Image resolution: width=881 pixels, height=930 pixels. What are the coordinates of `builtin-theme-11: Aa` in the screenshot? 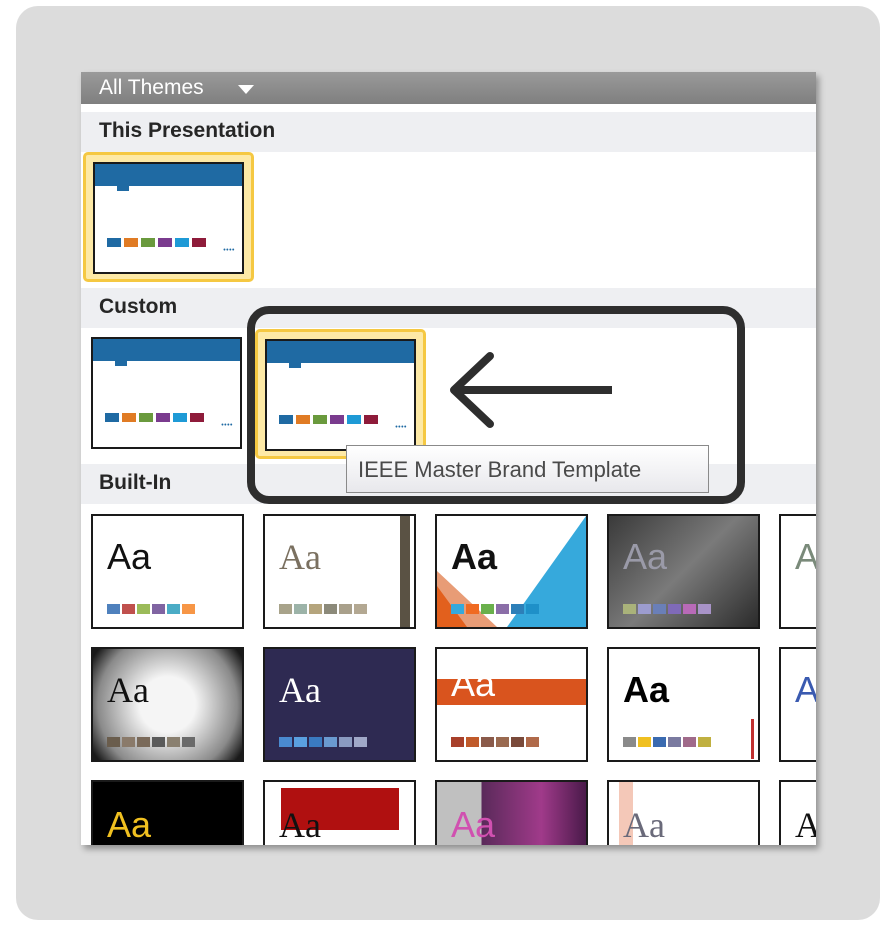 It's located at (167, 812).